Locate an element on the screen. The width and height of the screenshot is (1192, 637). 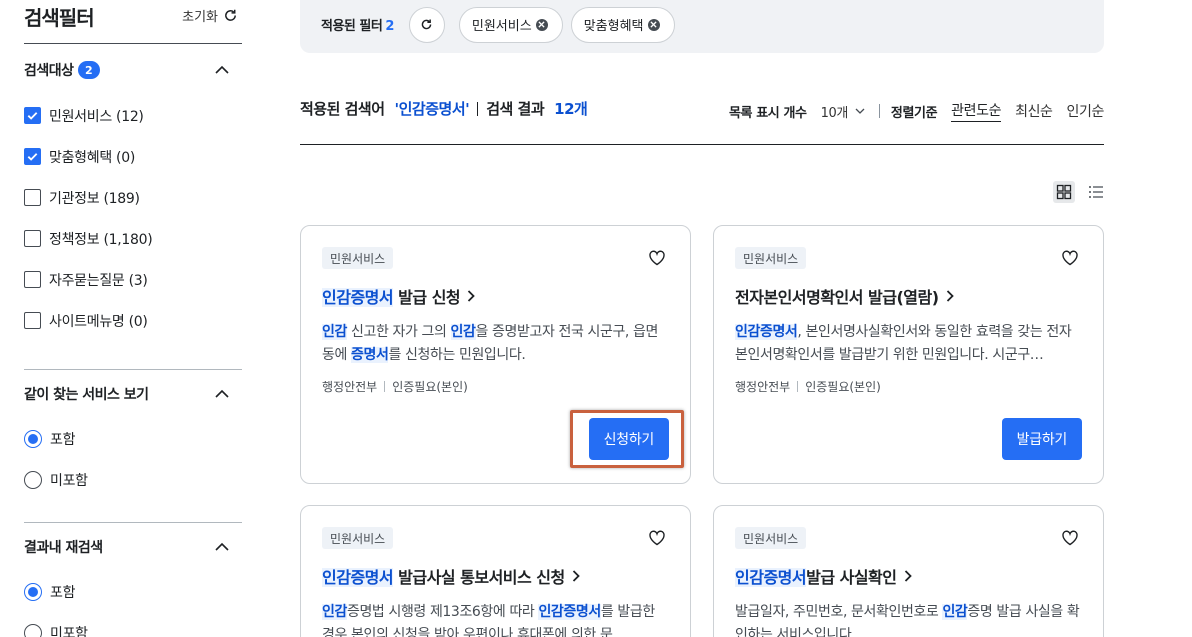
divider is located at coordinates (478, 108).